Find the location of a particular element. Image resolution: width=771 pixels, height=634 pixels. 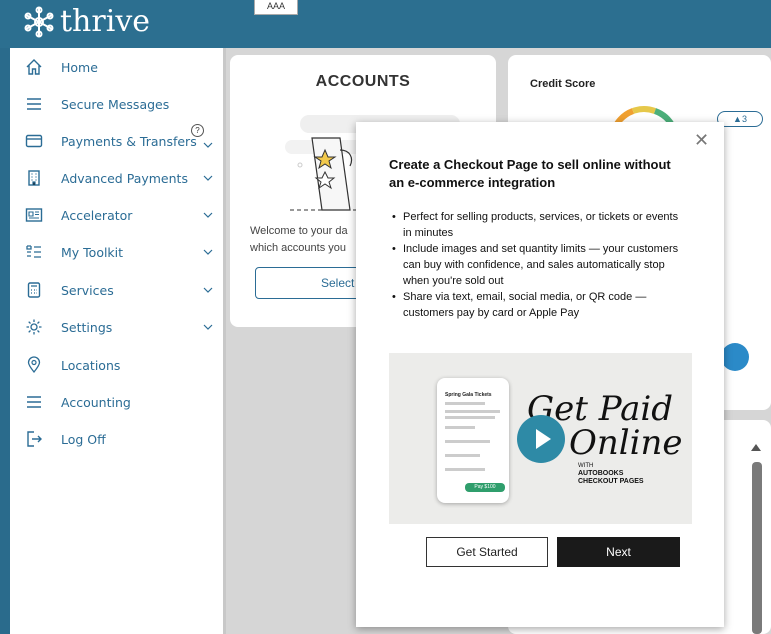

video-script-line2: Online is located at coordinates (626, 443).